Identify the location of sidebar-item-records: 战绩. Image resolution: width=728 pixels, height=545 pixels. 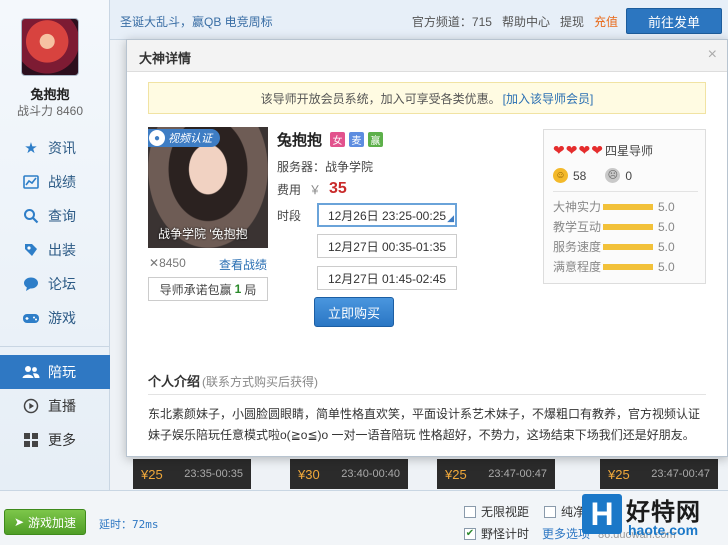
(55, 182).